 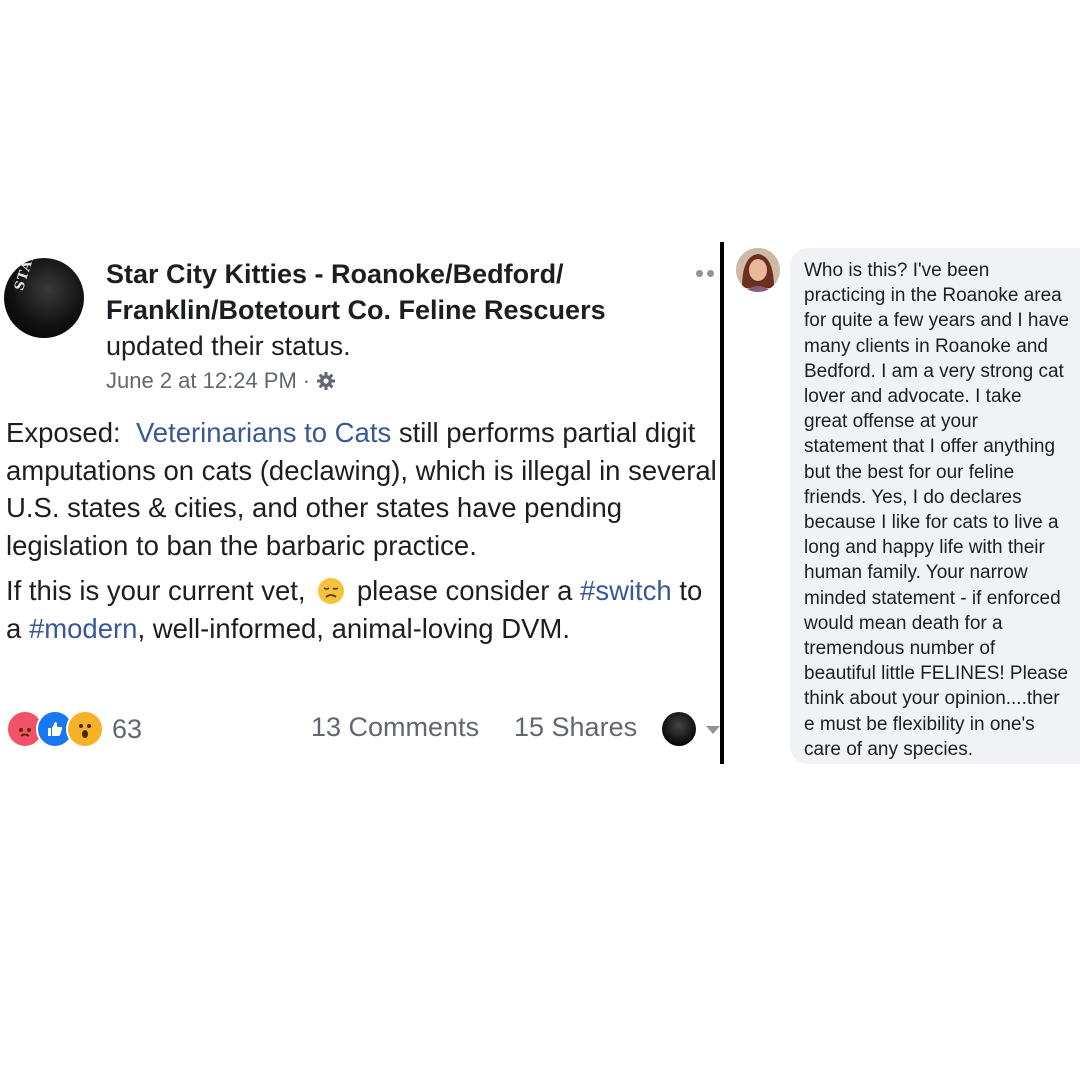 I want to click on page-avatar: STAR CITY KITTIES, so click(x=44, y=298).